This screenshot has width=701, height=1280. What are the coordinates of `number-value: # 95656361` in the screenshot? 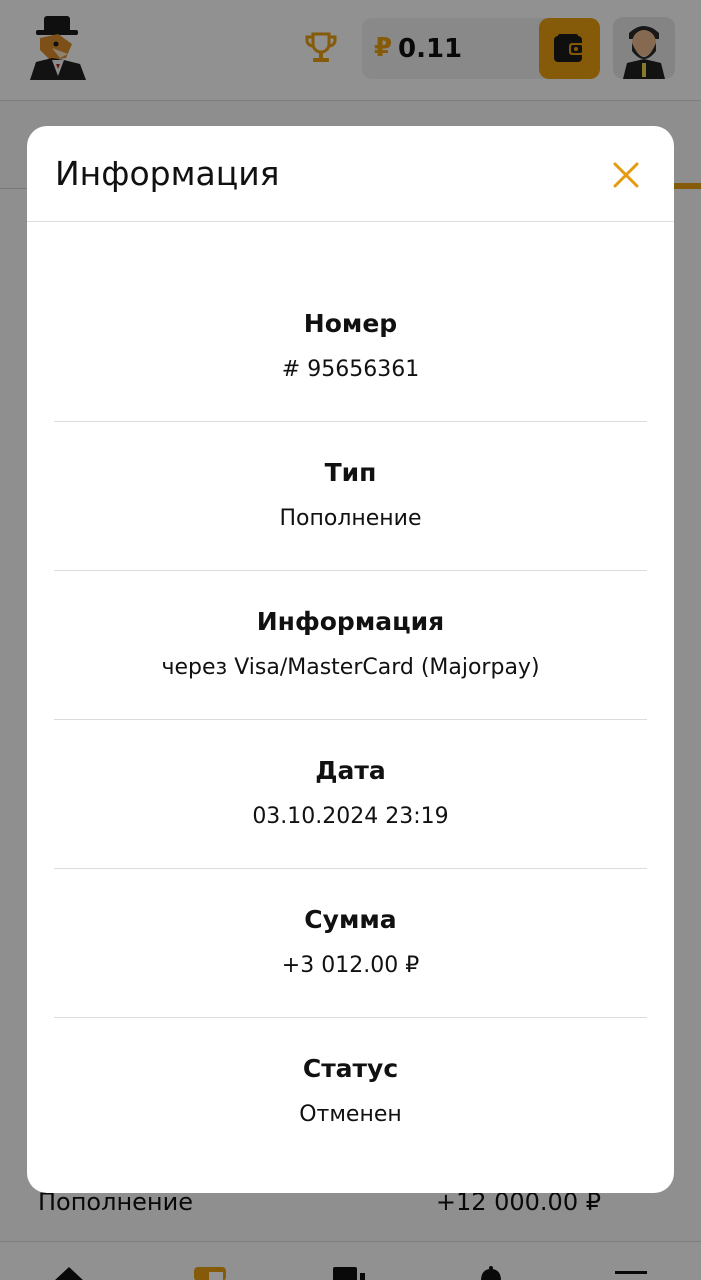 It's located at (350, 369).